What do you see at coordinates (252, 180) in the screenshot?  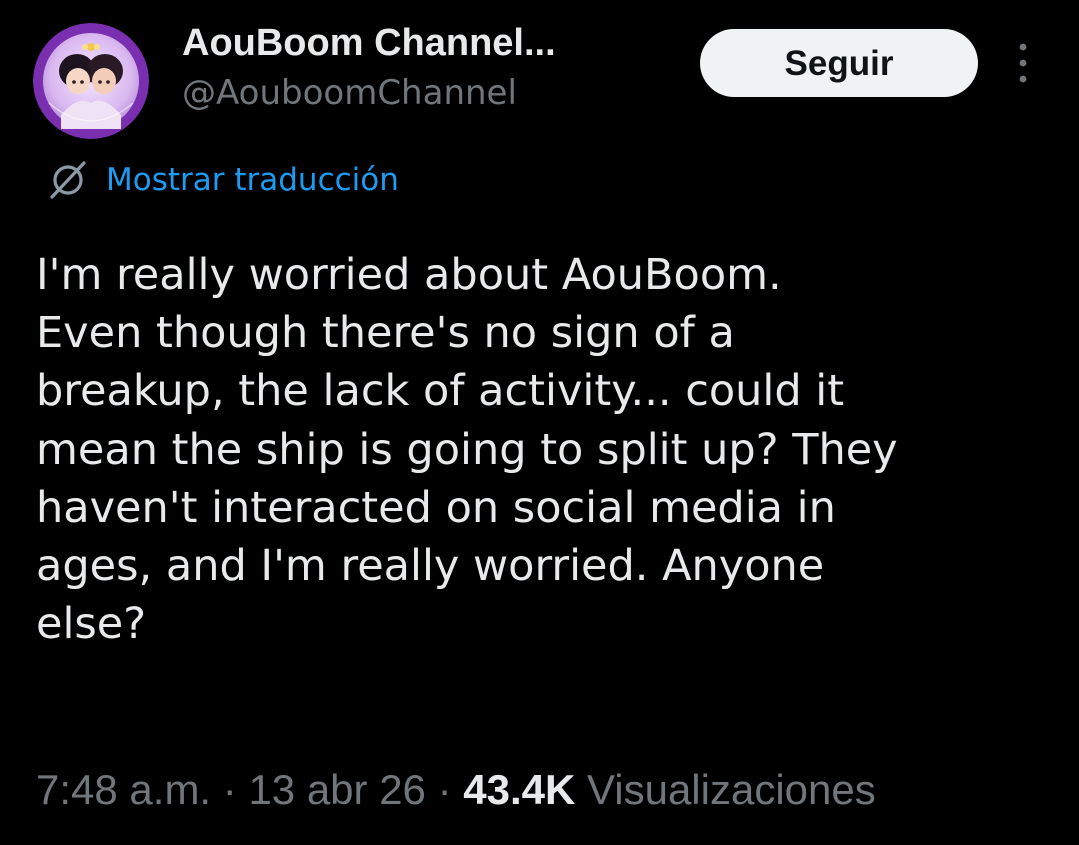 I see `show-translation-label: Mostrar traducción` at bounding box center [252, 180].